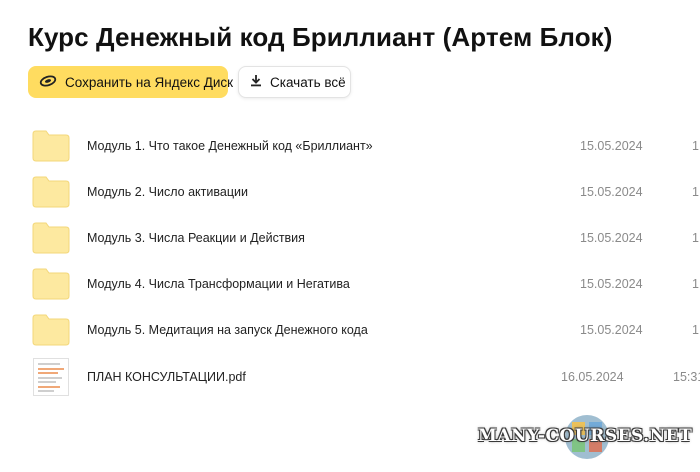  I want to click on yandex-disk-icon, so click(48, 82).